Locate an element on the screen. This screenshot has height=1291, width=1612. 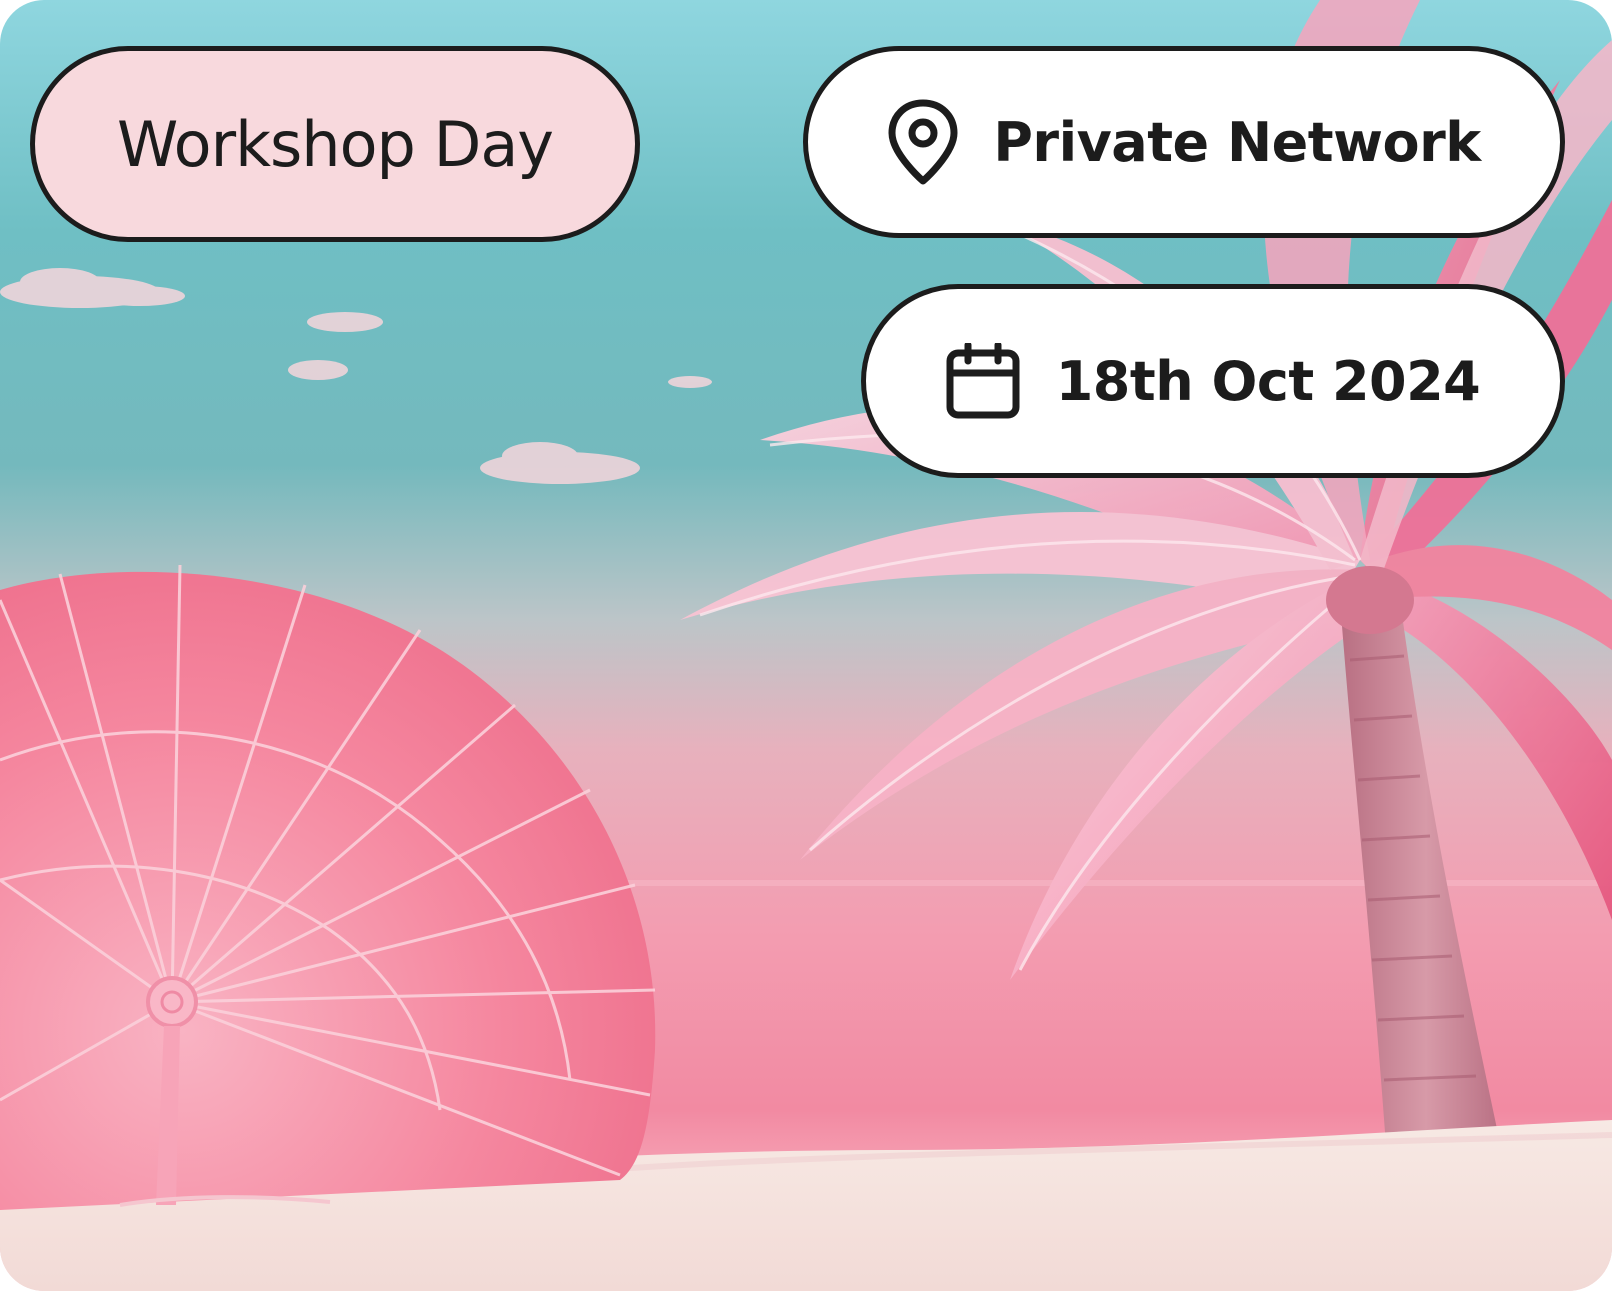
date-pill: 18th Oct 2024 is located at coordinates (1213, 381).